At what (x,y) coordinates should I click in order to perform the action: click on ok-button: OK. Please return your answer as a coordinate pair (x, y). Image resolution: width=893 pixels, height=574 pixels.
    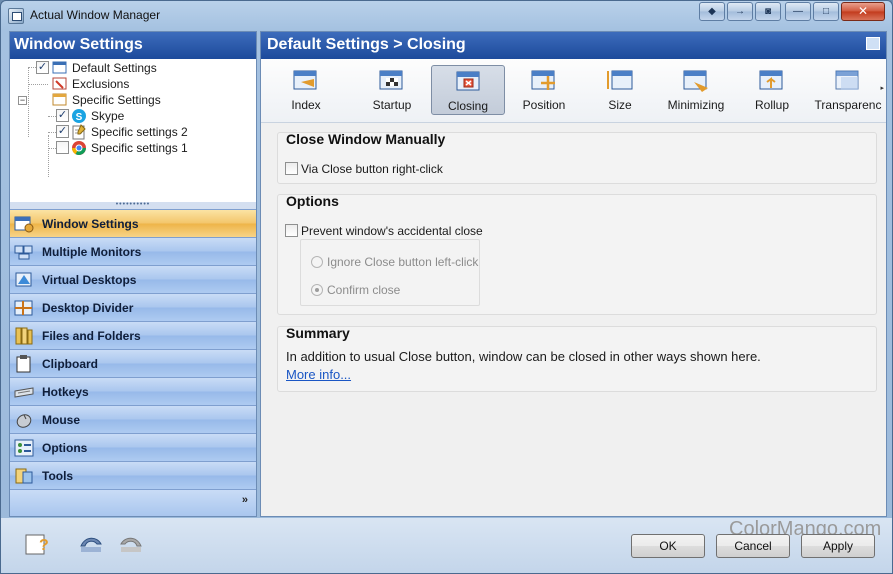
    Looking at the image, I should click on (668, 546).